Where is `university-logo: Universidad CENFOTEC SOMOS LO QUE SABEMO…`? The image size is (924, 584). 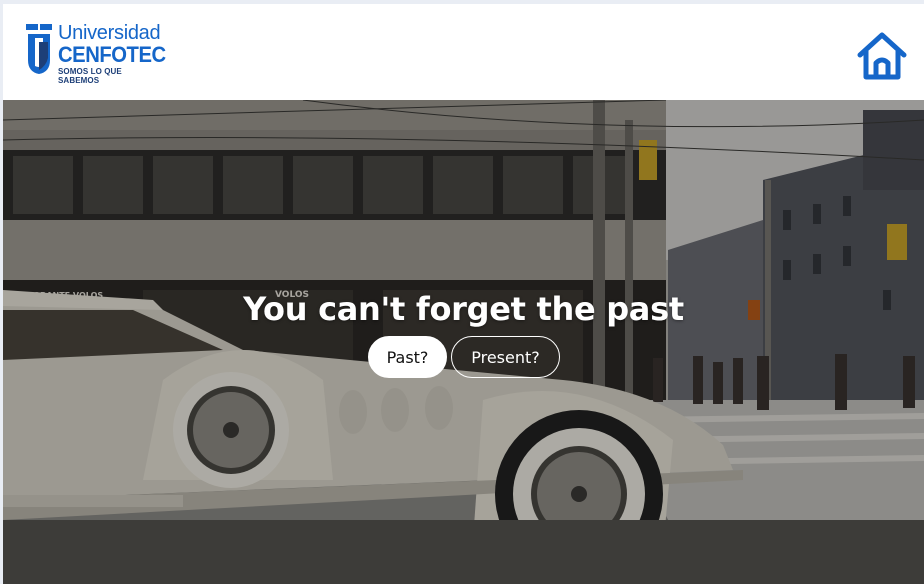 university-logo: Universidad CENFOTEC SOMOS LO QUE SABEMO… is located at coordinates (95, 53).